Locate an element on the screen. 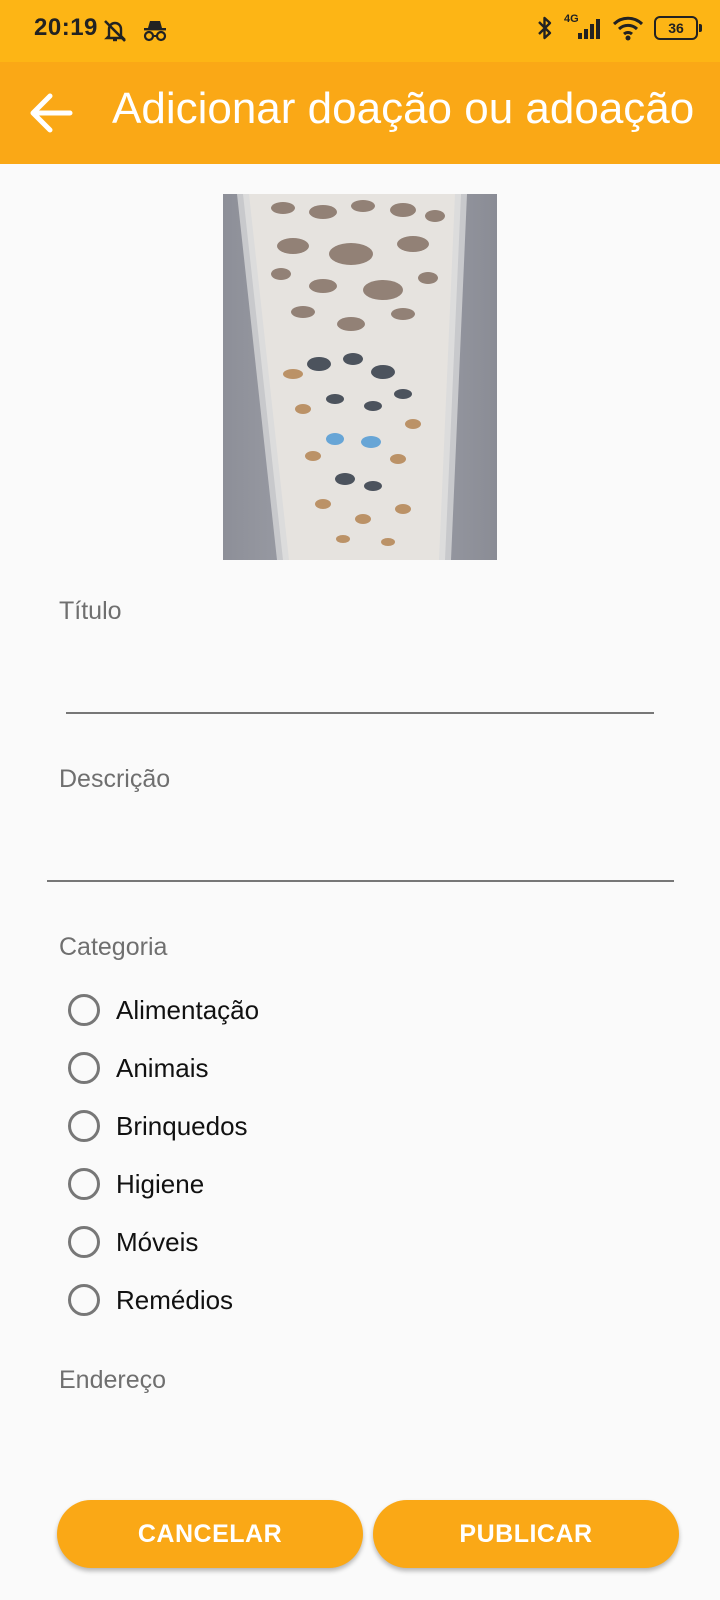 The height and width of the screenshot is (1600, 720). muted-bell-icon is located at coordinates (115, 31).